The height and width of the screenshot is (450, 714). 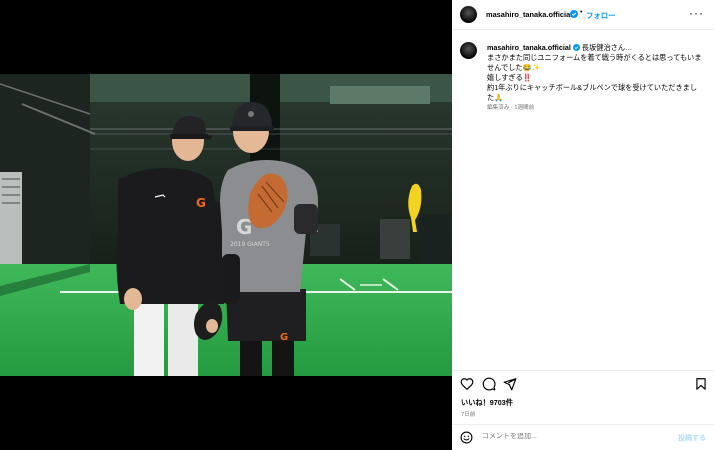 I want to click on post-header: masahiro_tanaka.official • フォロー ···, so click(x=583, y=15).